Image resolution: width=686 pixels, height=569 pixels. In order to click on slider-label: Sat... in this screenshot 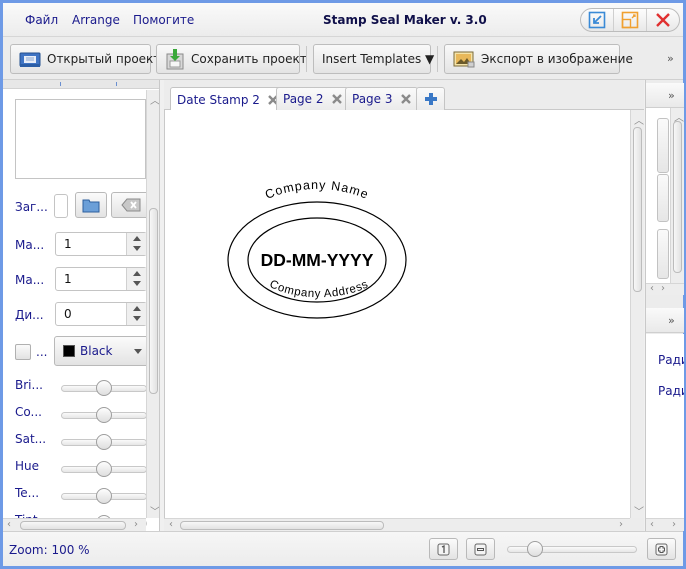, I will do `click(31, 439)`.